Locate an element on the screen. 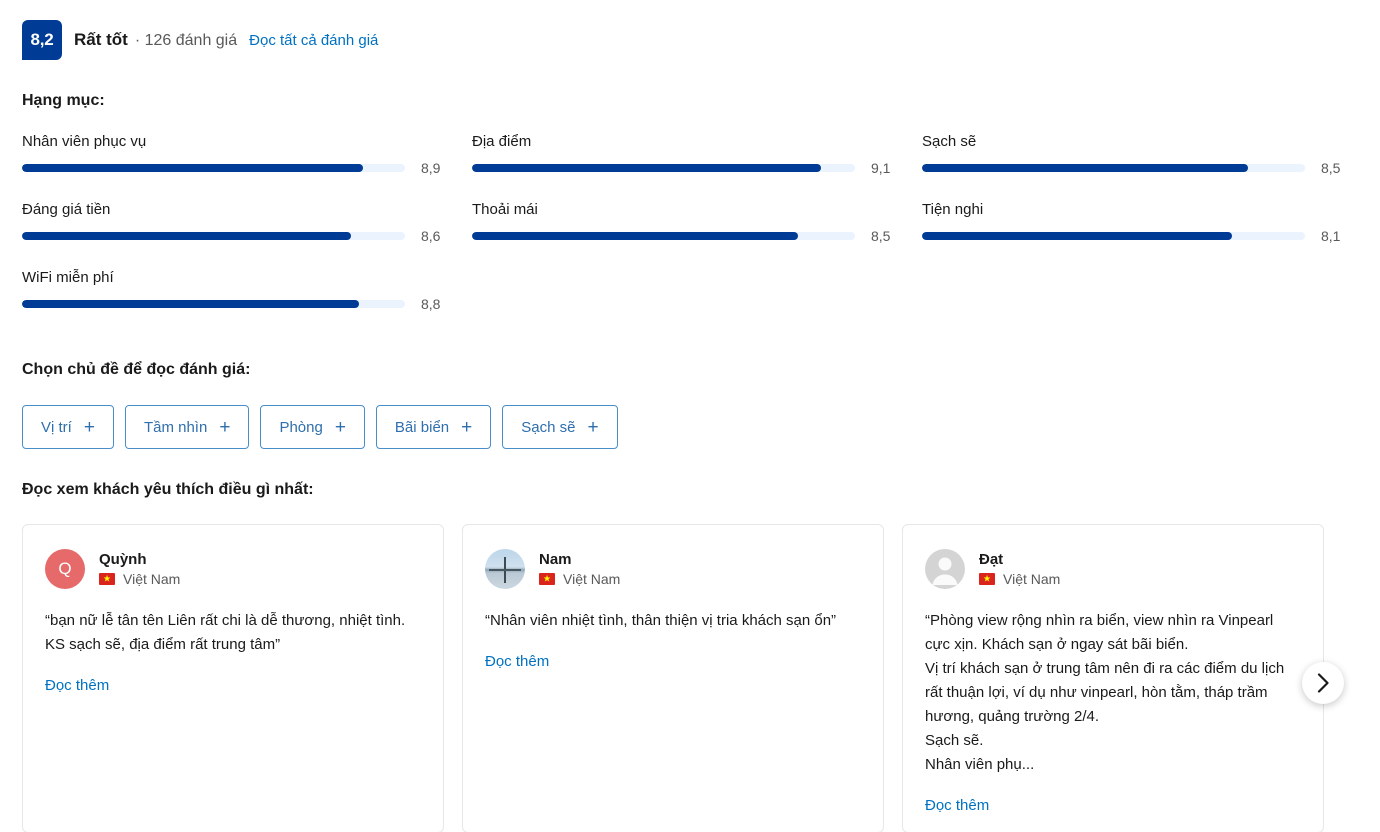 The image size is (1380, 832). topics-title: Chọn chủ đề để đọc đánh giá: is located at coordinates (136, 369).